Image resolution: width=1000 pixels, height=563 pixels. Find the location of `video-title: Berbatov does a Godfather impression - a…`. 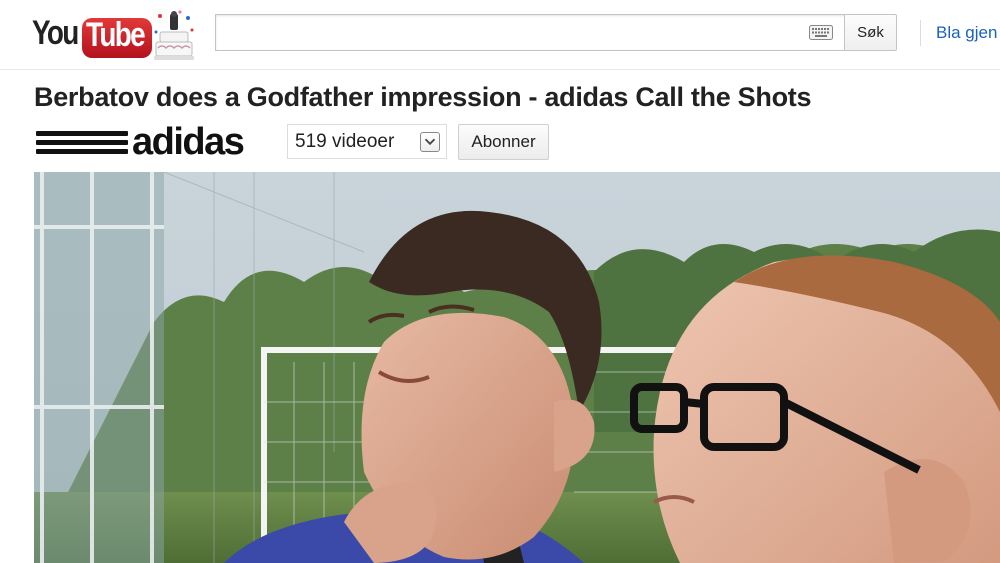

video-title: Berbatov does a Godfather impression - a… is located at coordinates (423, 97).